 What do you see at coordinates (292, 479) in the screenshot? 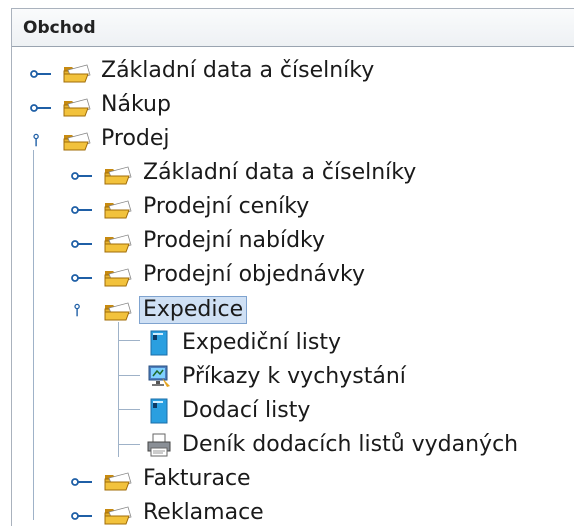
I see `tree-item-fakturace: Fakturace` at bounding box center [292, 479].